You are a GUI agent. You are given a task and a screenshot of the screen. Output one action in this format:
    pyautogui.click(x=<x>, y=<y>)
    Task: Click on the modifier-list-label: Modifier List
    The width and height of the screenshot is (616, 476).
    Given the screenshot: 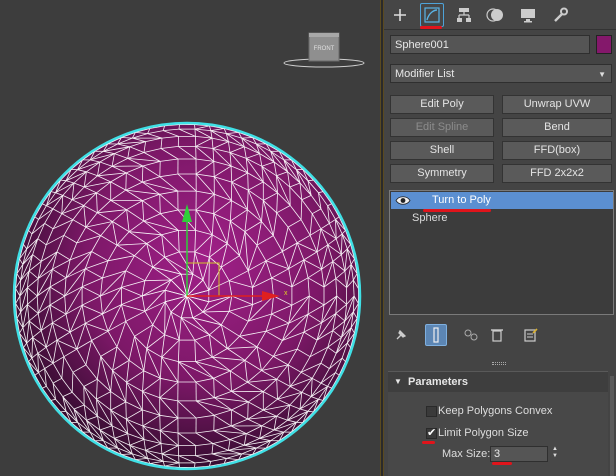 What is the action you would take?
    pyautogui.click(x=425, y=74)
    